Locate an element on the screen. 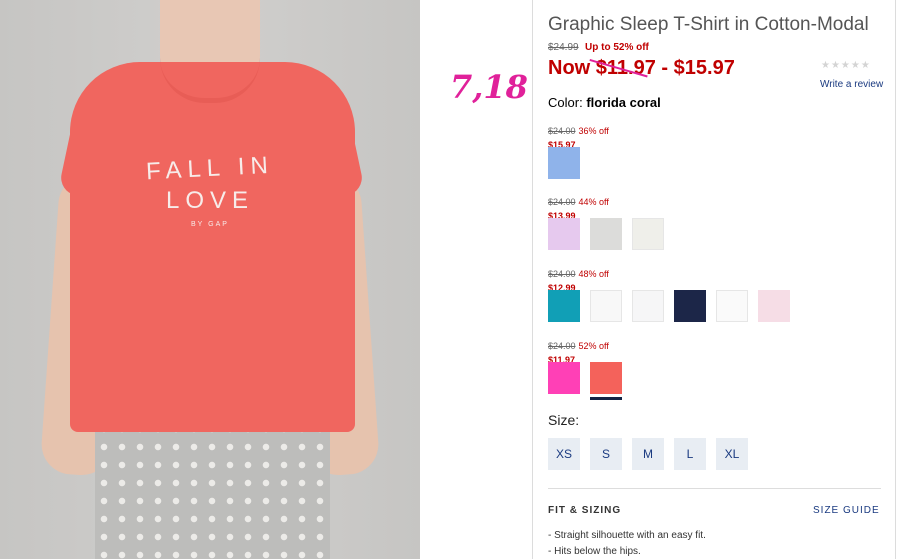 This screenshot has height=560, width=901. group-discount: 44% off is located at coordinates (593, 202).